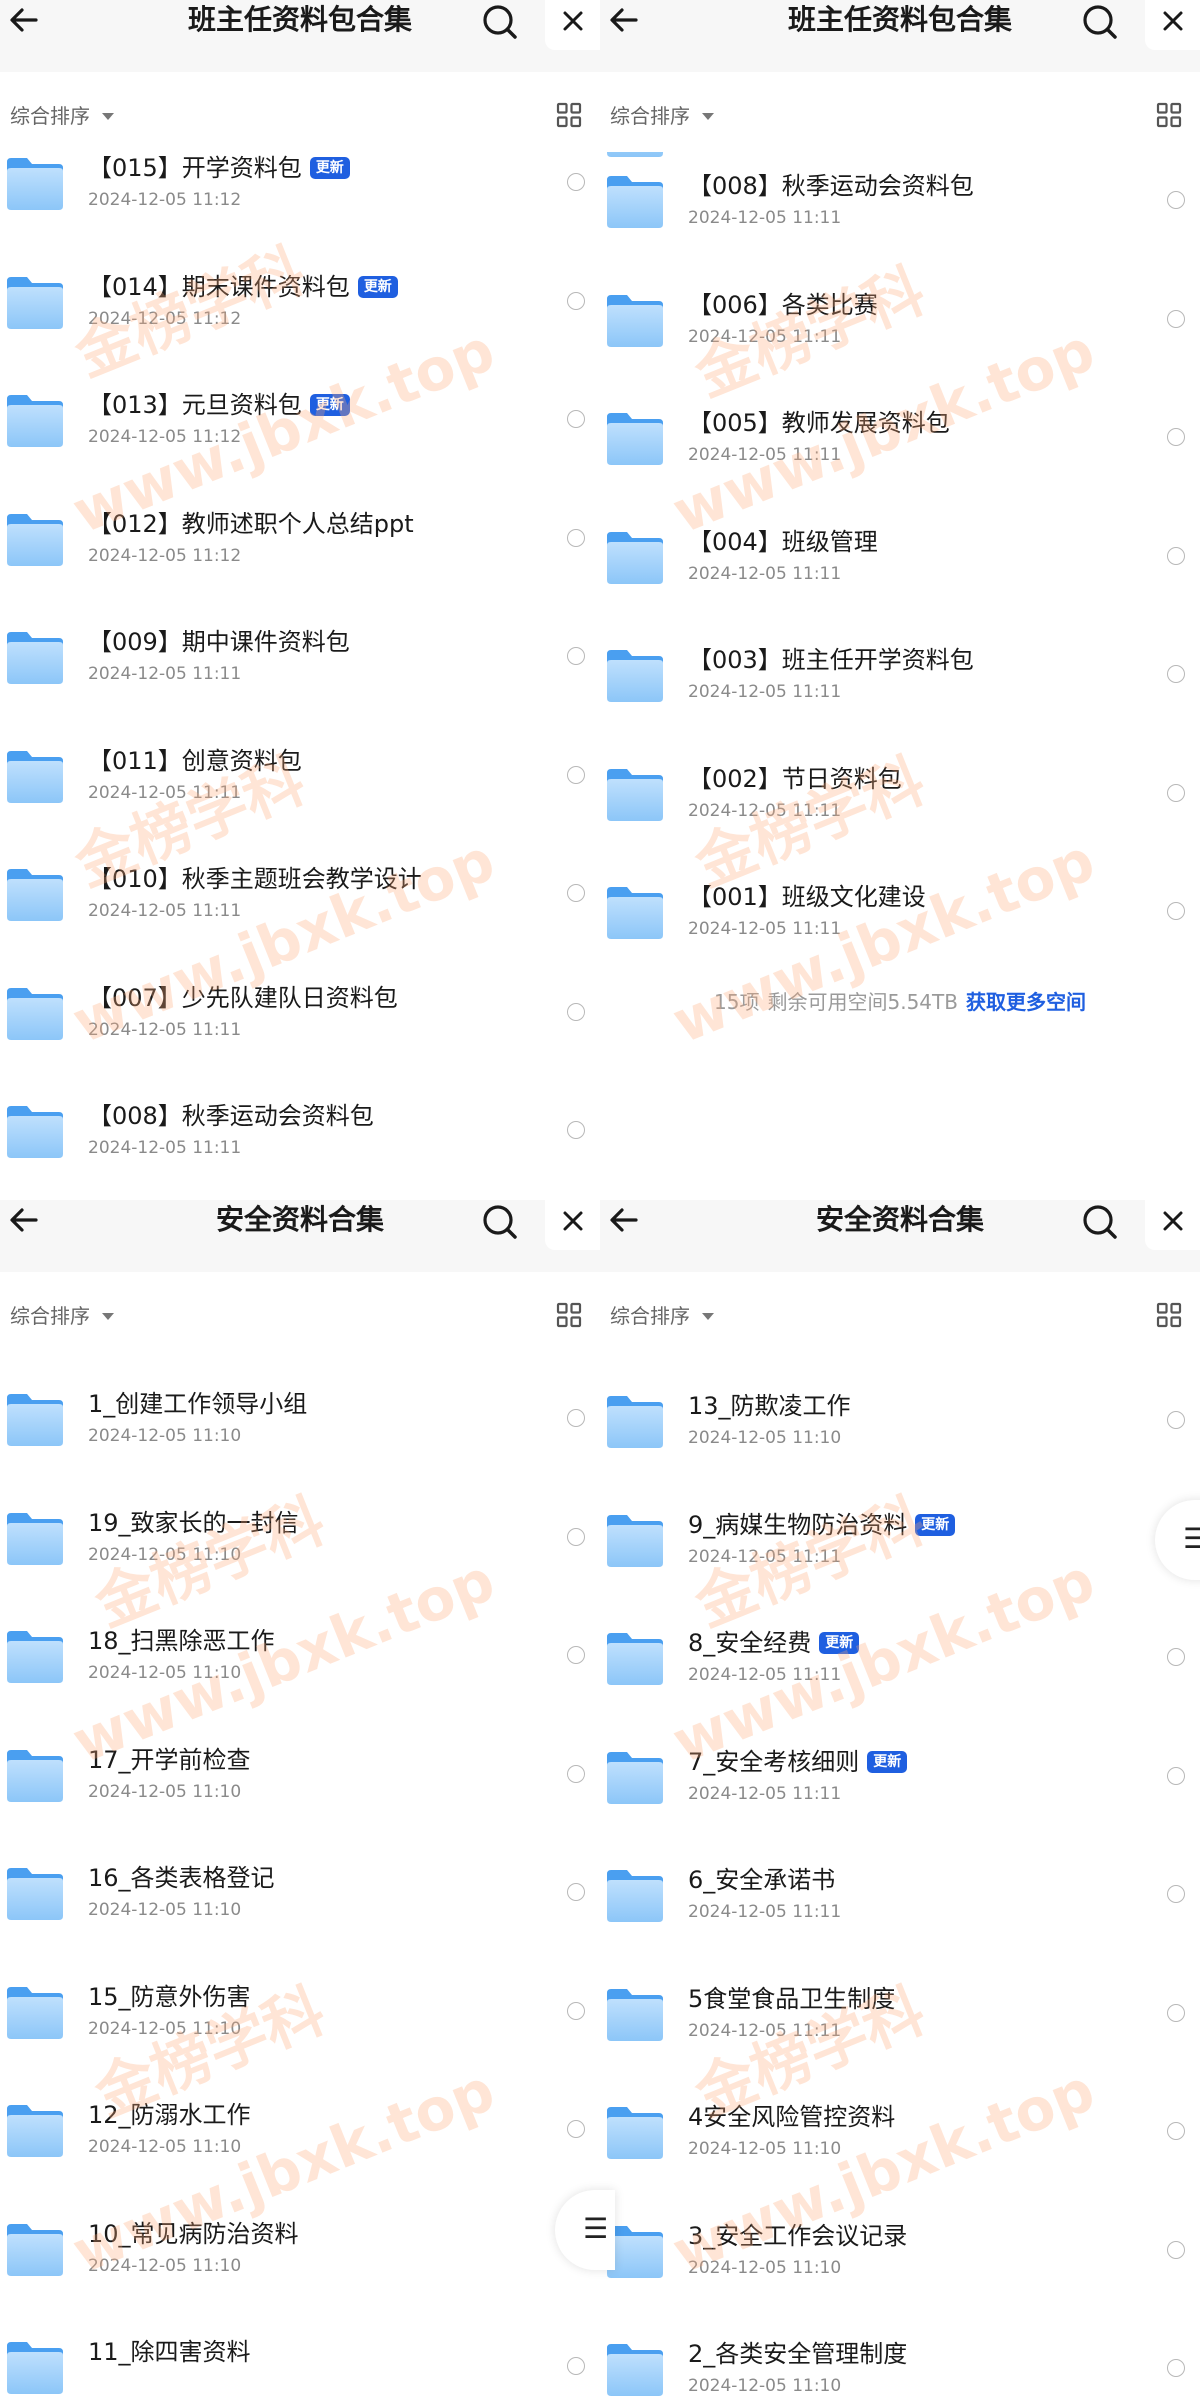 Image resolution: width=1200 pixels, height=2400 pixels. What do you see at coordinates (635, 441) in the screenshot?
I see `folder-icon` at bounding box center [635, 441].